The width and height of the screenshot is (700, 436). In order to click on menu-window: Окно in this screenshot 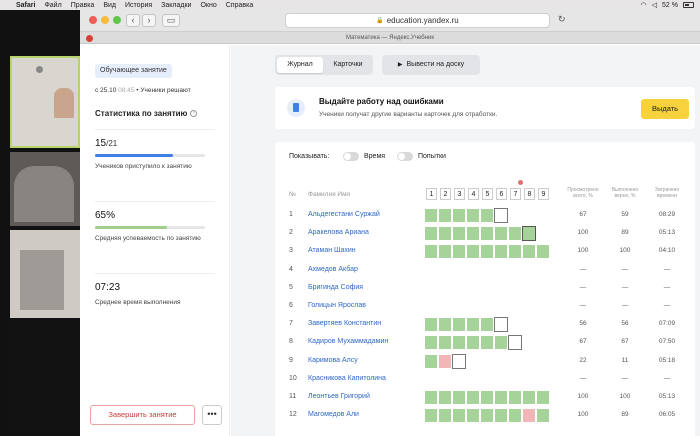, I will do `click(208, 5)`.